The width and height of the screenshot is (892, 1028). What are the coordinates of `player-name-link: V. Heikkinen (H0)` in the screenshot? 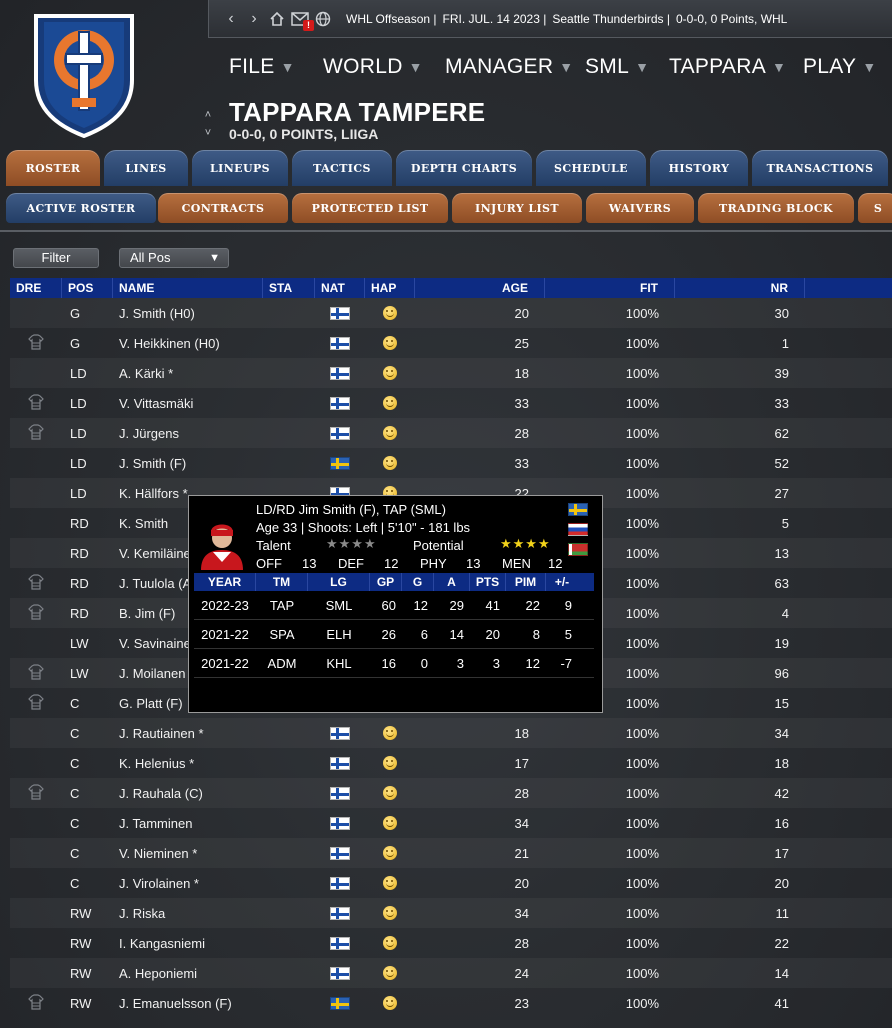 It's located at (188, 343).